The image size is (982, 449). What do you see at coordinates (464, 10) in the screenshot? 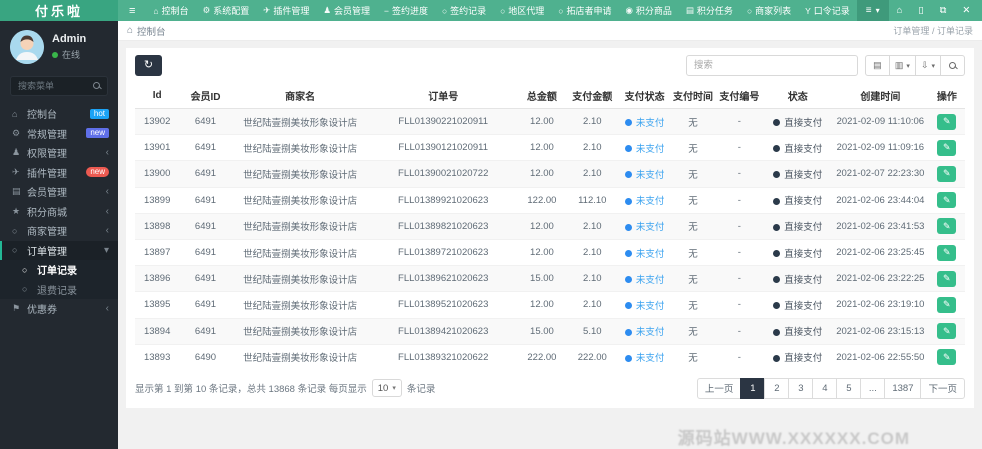
I see `topnav-item-5: ○ 签约记录` at bounding box center [464, 10].